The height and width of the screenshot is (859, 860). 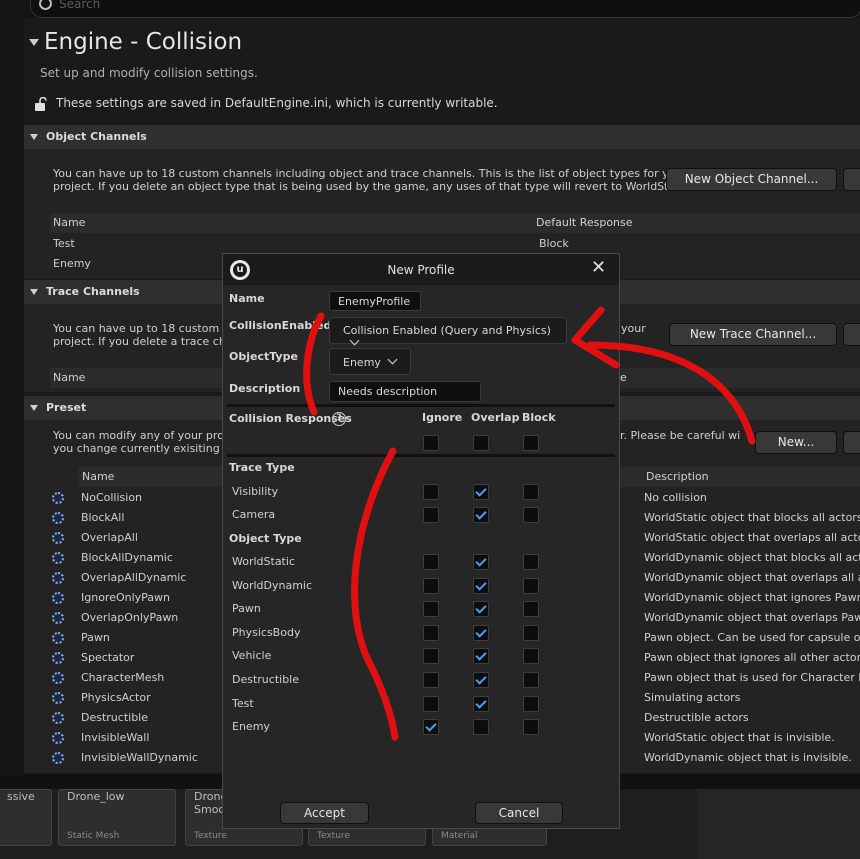 I want to click on red-bracket-annotation, so click(x=314, y=364).